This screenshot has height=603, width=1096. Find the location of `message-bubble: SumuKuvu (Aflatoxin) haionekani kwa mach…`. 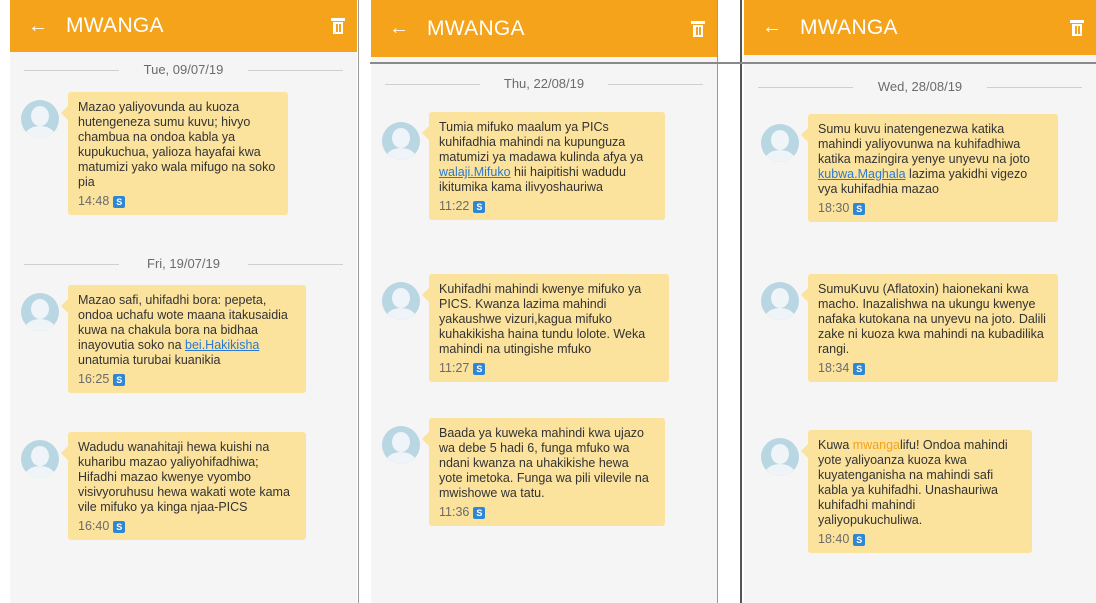

message-bubble: SumuKuvu (Aflatoxin) haionekani kwa mach… is located at coordinates (929, 328).